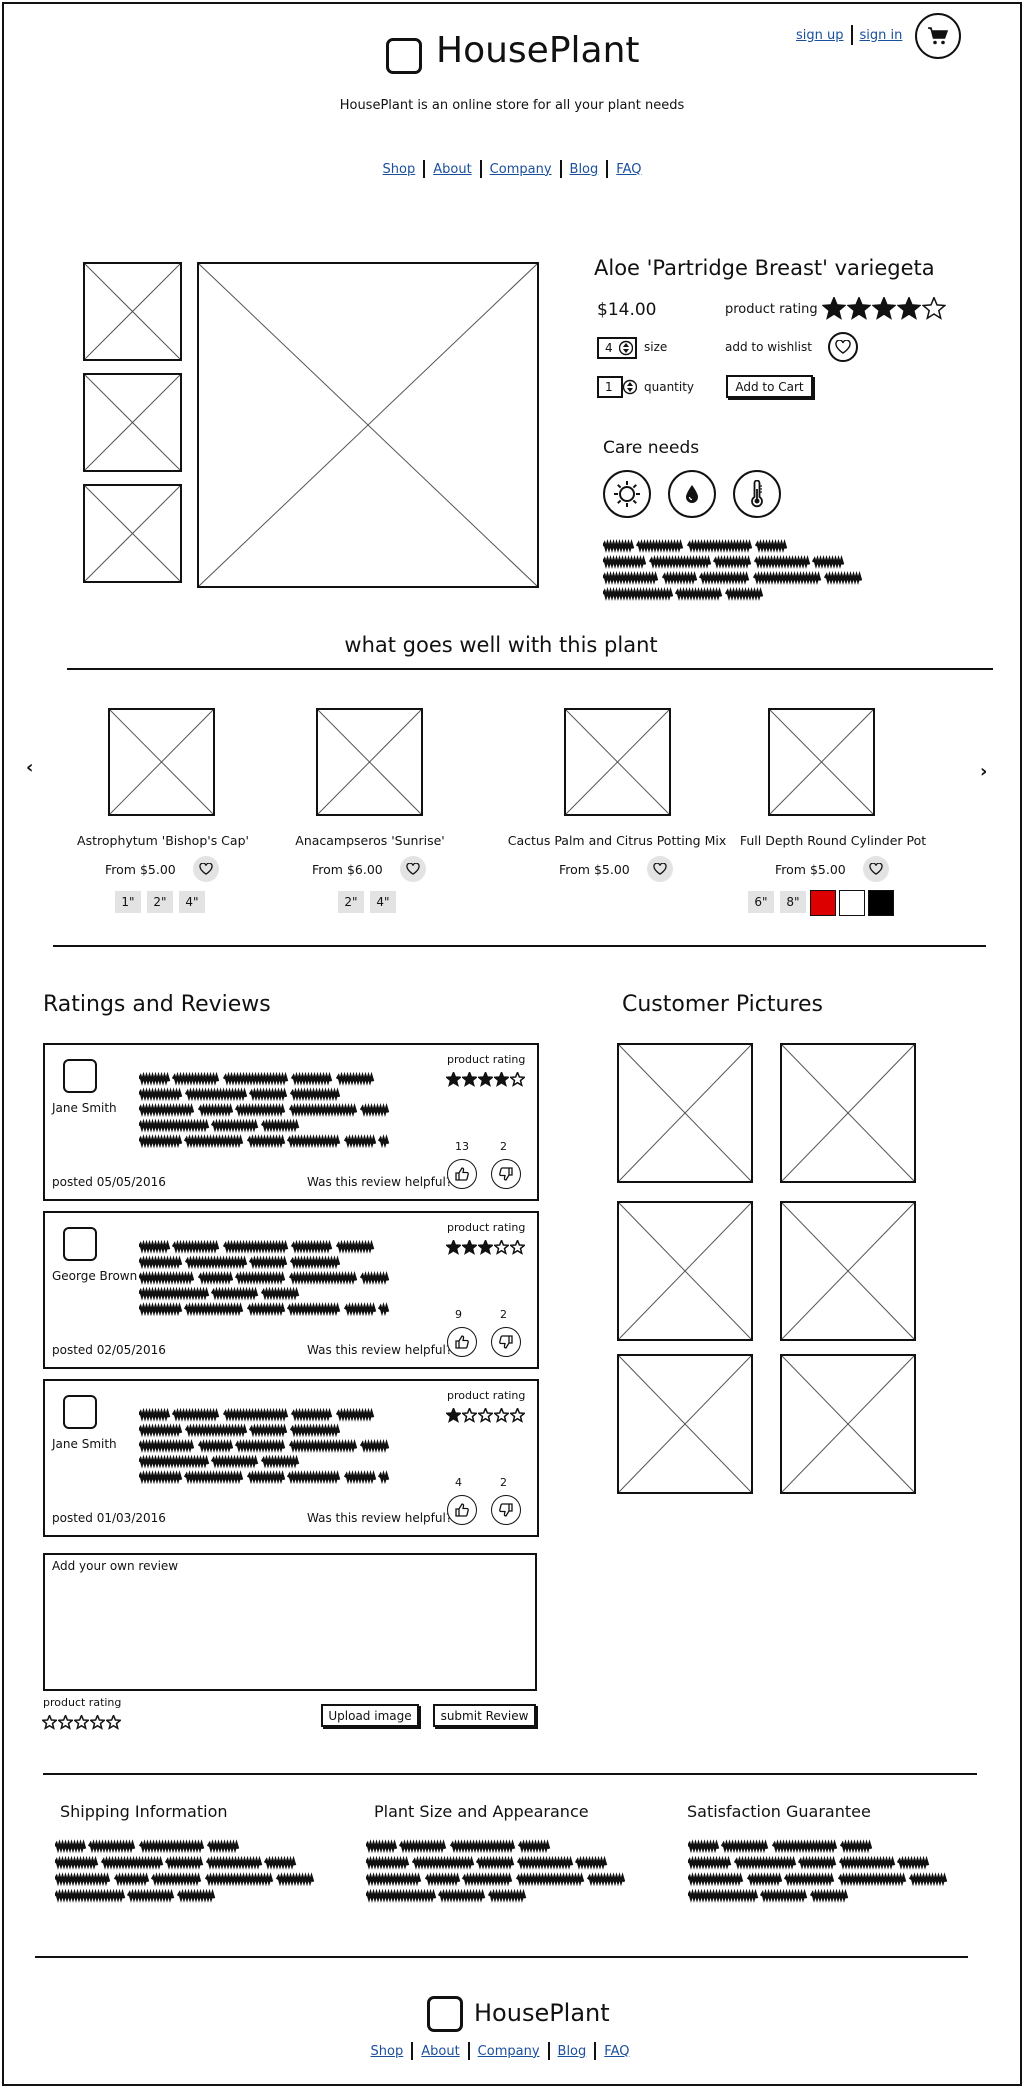 The height and width of the screenshot is (2088, 1024). What do you see at coordinates (938, 36) in the screenshot?
I see `cart-button` at bounding box center [938, 36].